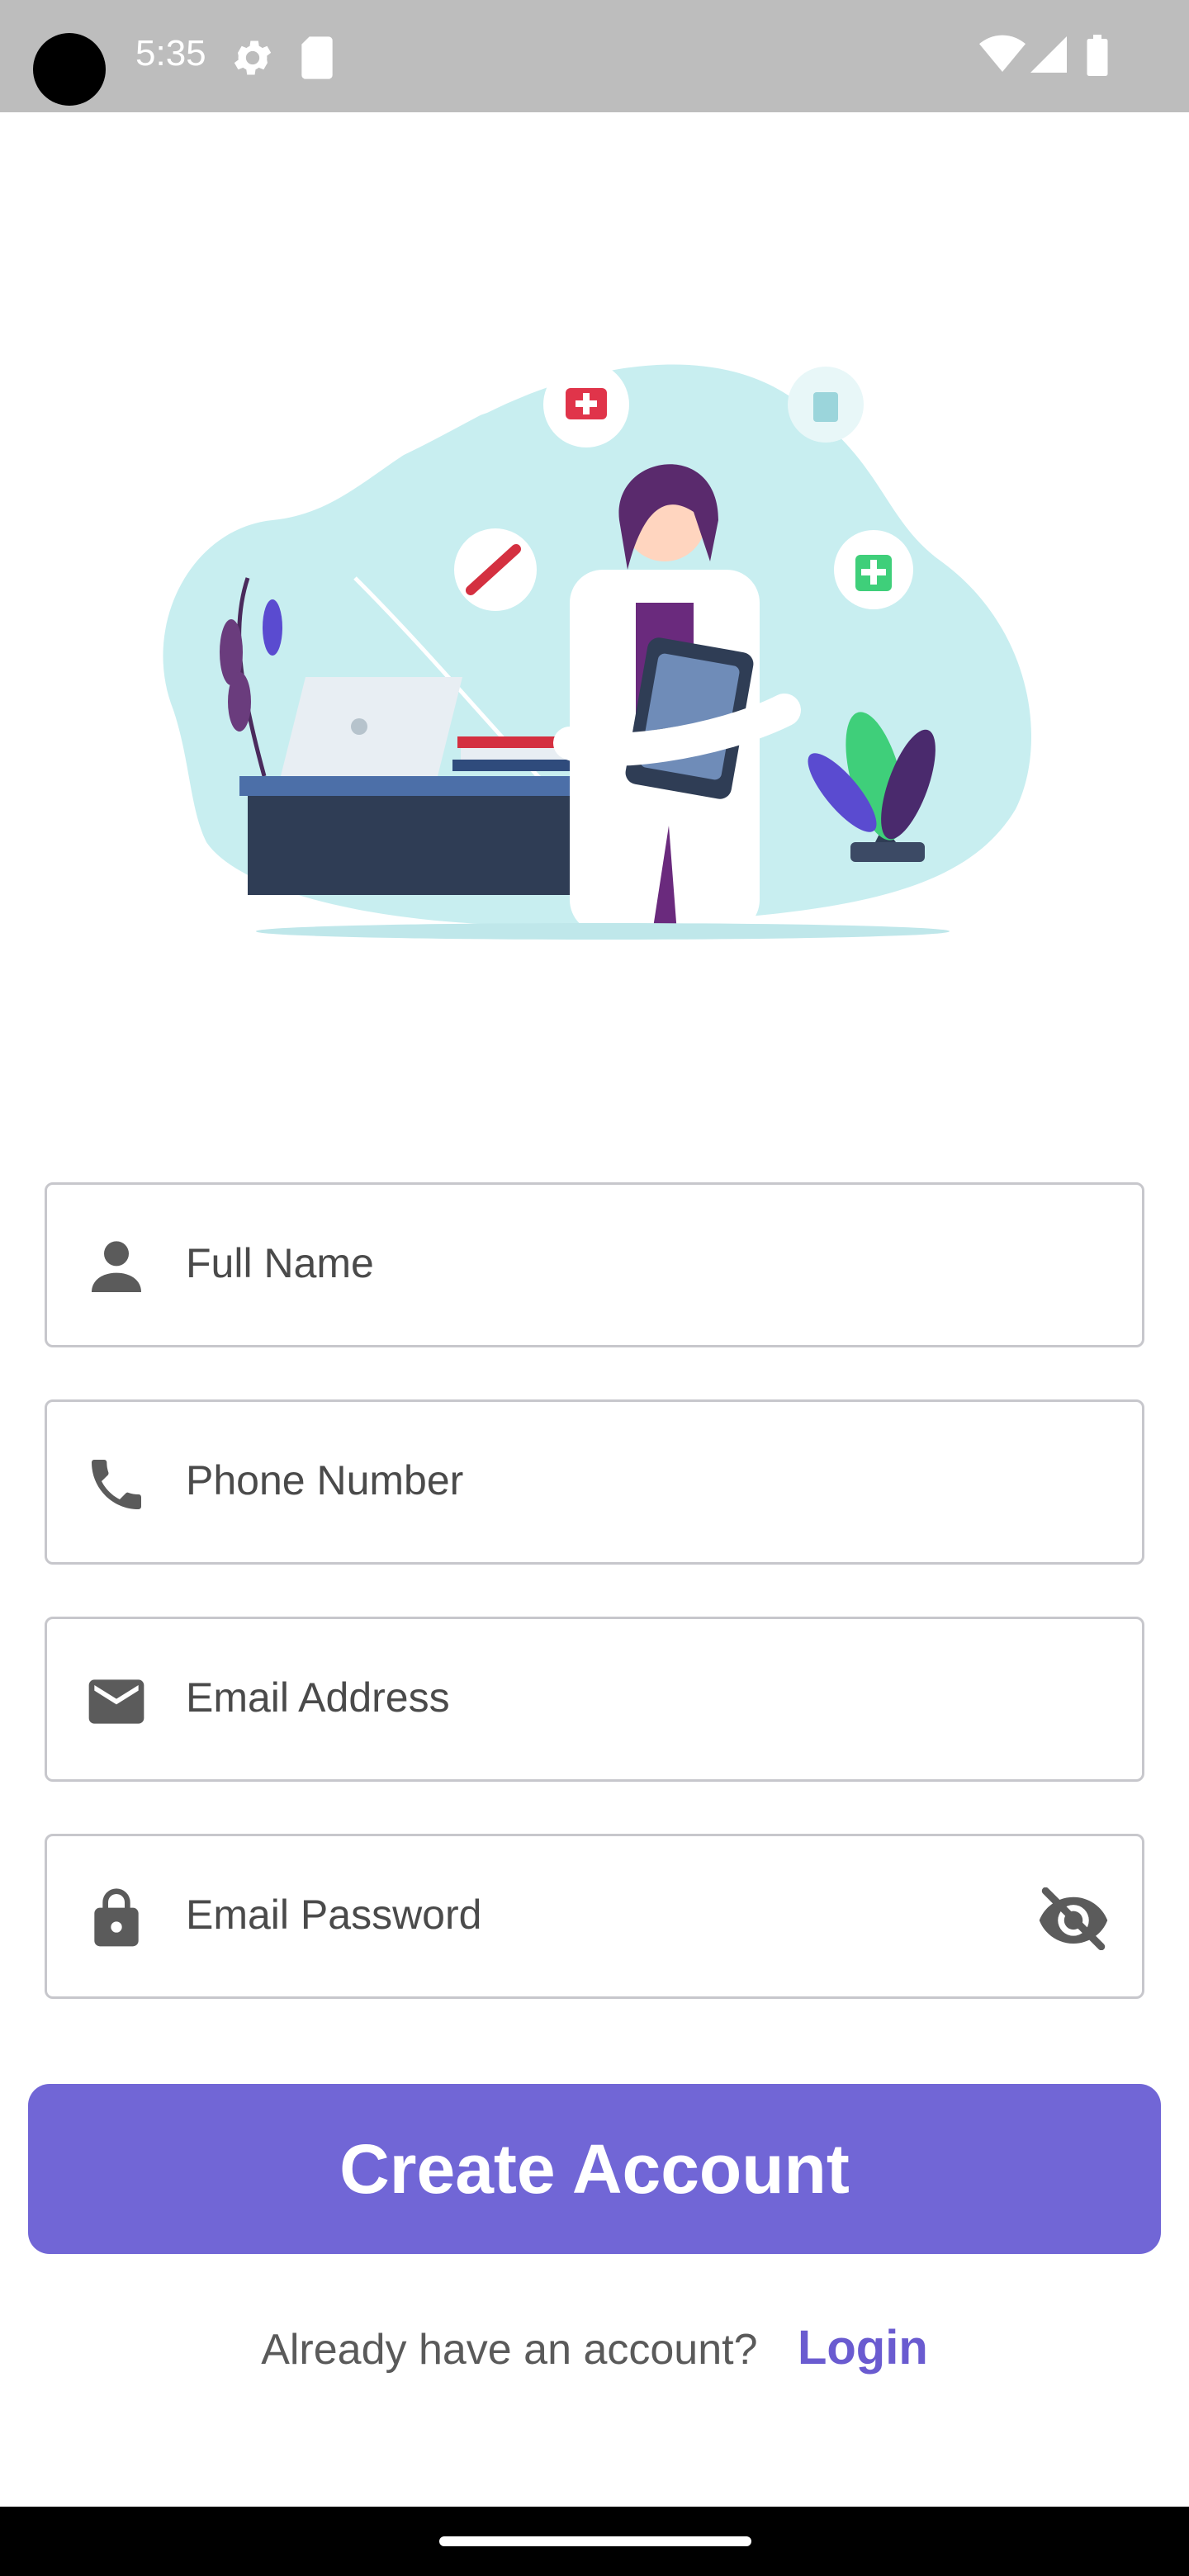 The image size is (1189, 2576). I want to click on signal-icon, so click(1048, 54).